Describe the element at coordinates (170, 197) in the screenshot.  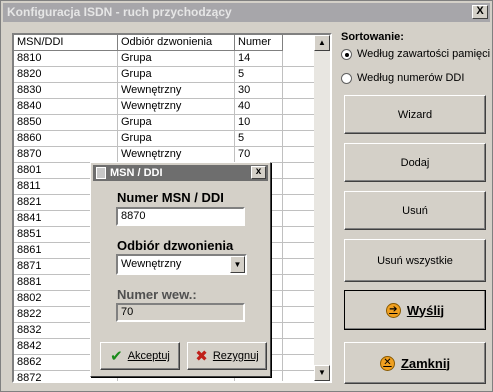
I see `msn-label: Numer MSN / DDI` at that location.